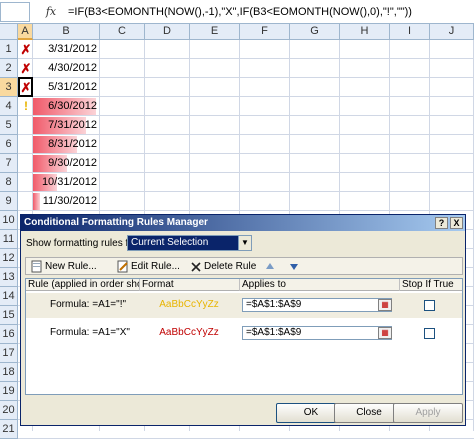 Image resolution: width=474 pixels, height=439 pixels. I want to click on exclamation-icon: !, so click(26, 106).